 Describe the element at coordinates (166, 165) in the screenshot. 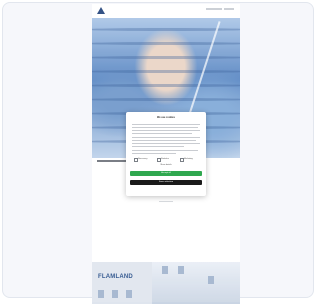

I see `show-details-link: Show details` at that location.